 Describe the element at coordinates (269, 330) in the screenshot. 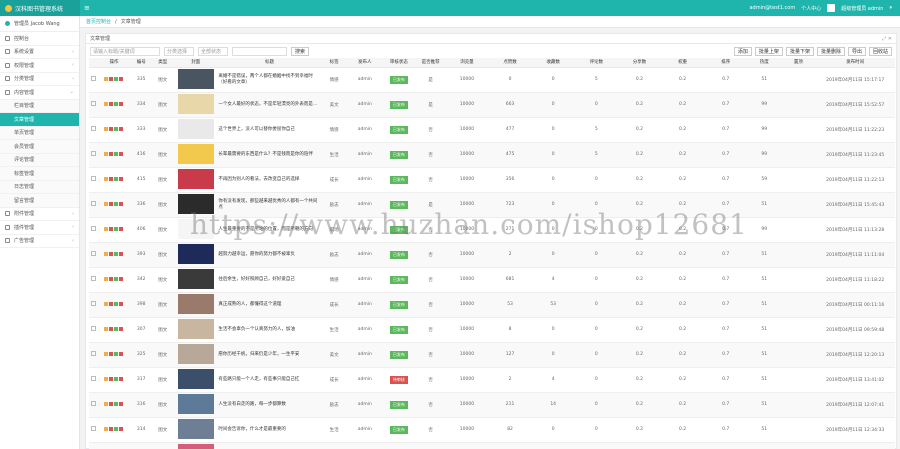

I see `cell-title: 生活不会辜负一个认真努力的人，加油` at that location.